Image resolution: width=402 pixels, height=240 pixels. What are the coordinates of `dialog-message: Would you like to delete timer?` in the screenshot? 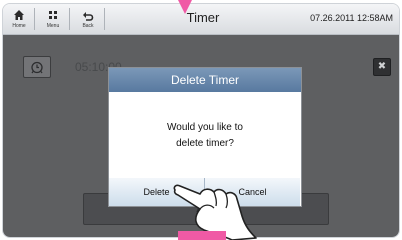 It's located at (205, 136).